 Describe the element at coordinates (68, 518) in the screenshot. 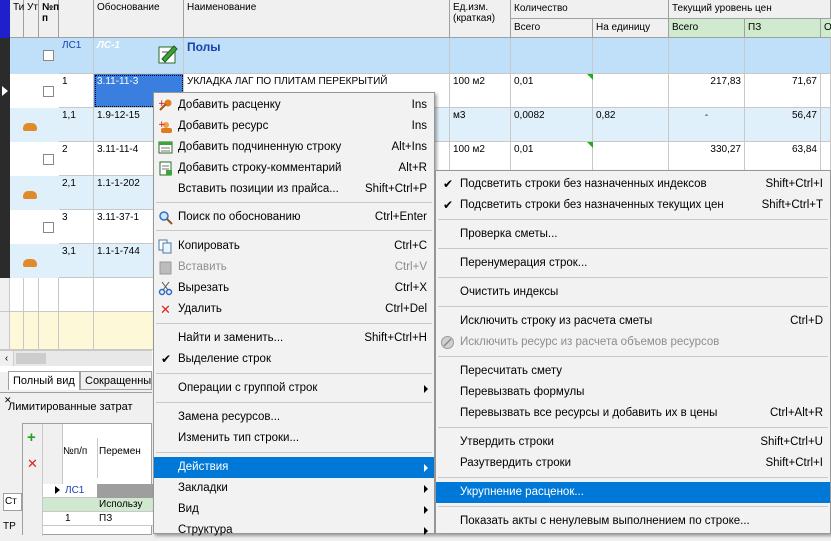

I see `row-num: 1` at that location.